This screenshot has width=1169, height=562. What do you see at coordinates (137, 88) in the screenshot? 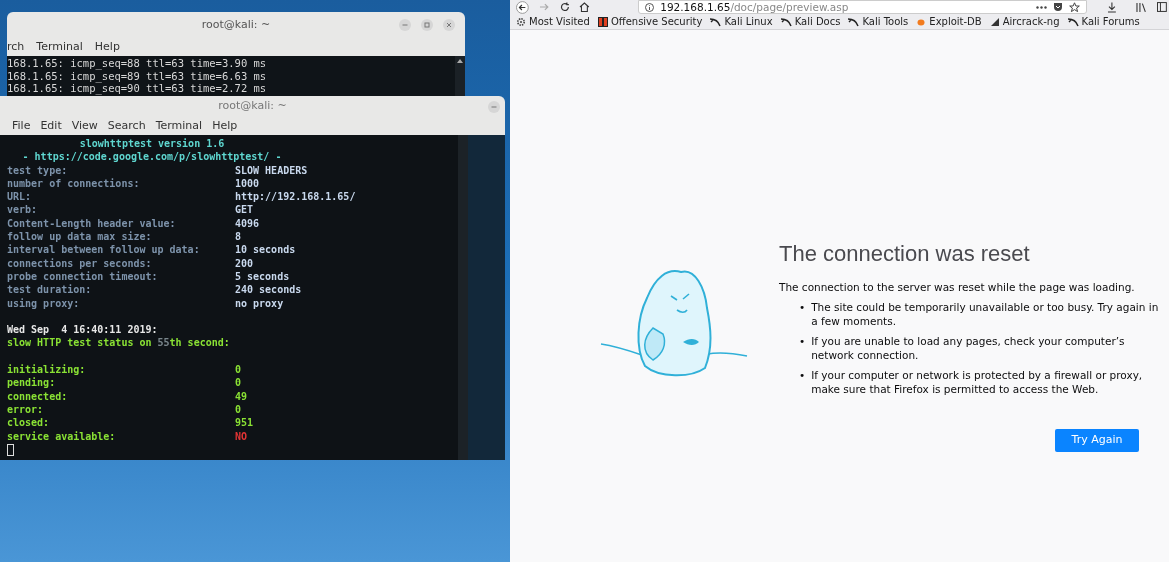
I see `terminal-line: 168.1.65: icmp_seq=90 ttl=63 time=2.72 ms` at bounding box center [137, 88].